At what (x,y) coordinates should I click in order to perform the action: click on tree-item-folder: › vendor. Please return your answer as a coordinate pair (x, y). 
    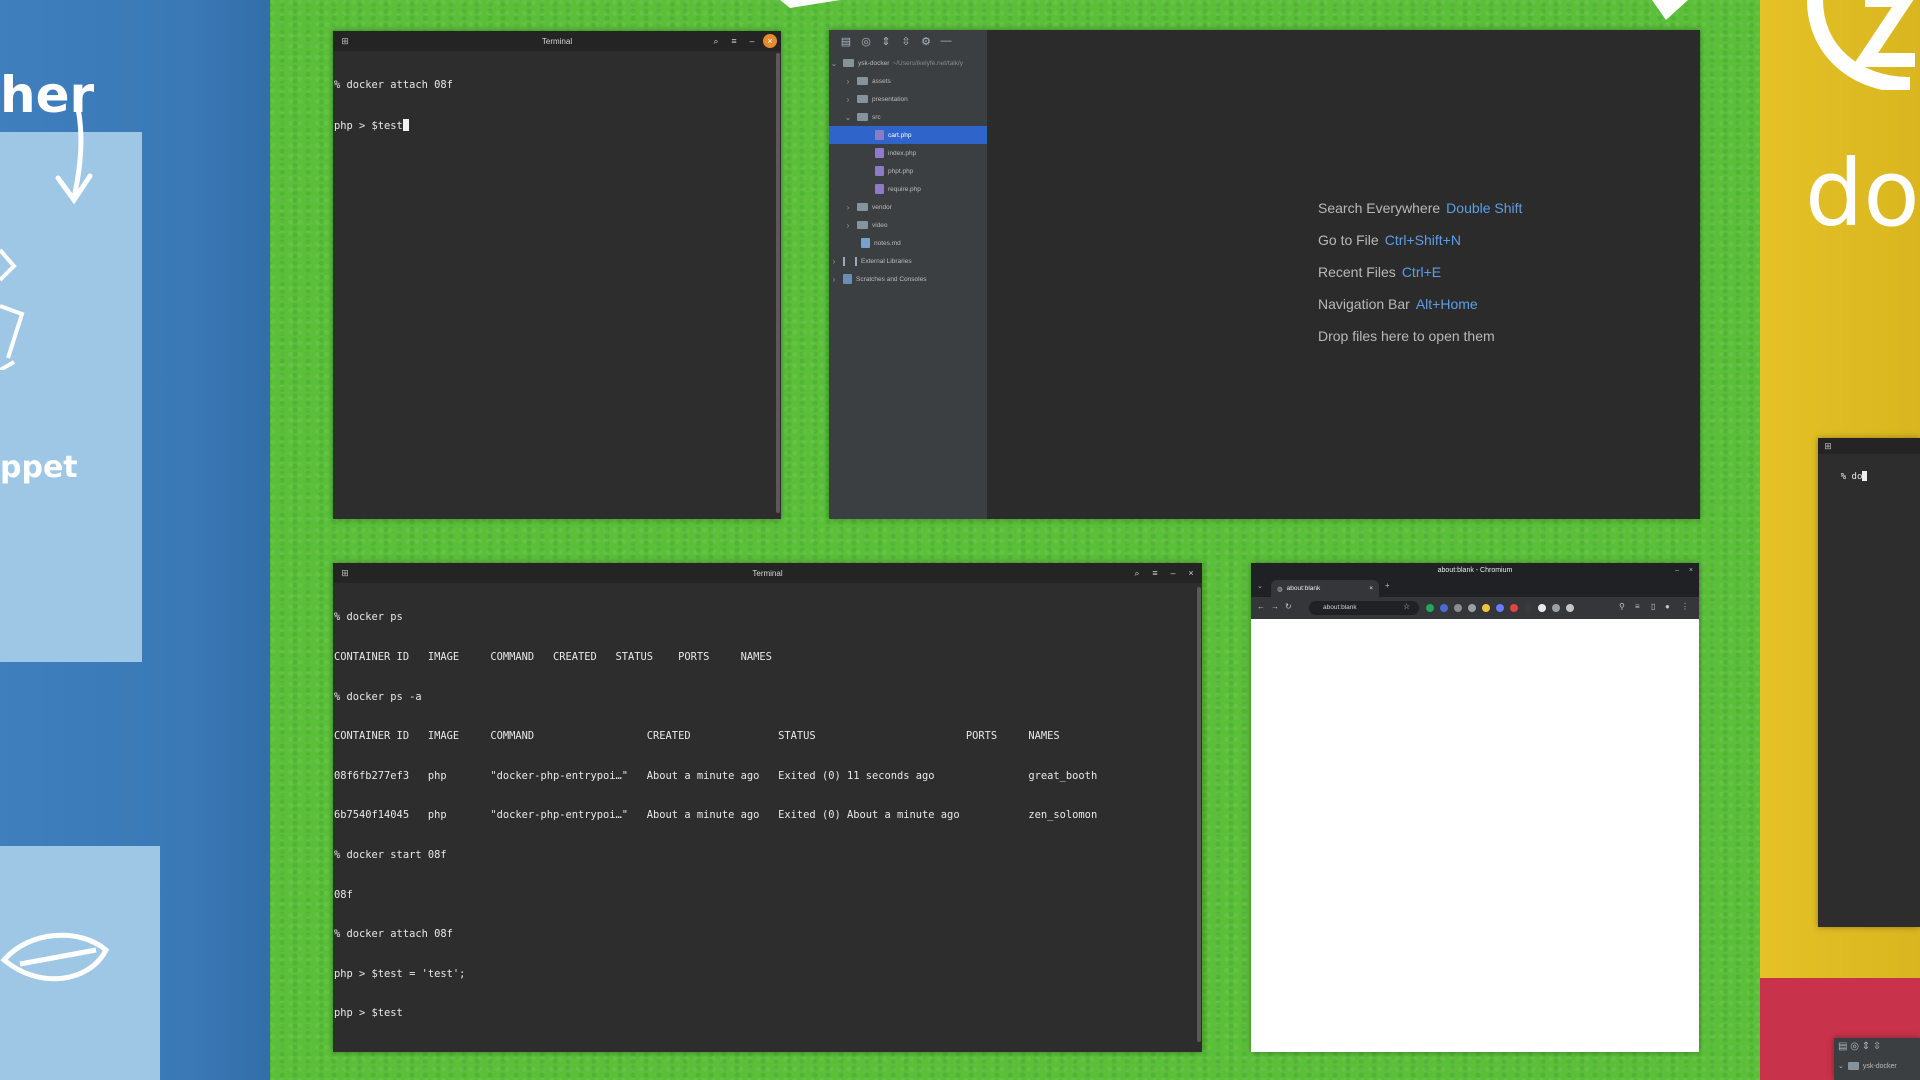
    Looking at the image, I should click on (915, 207).